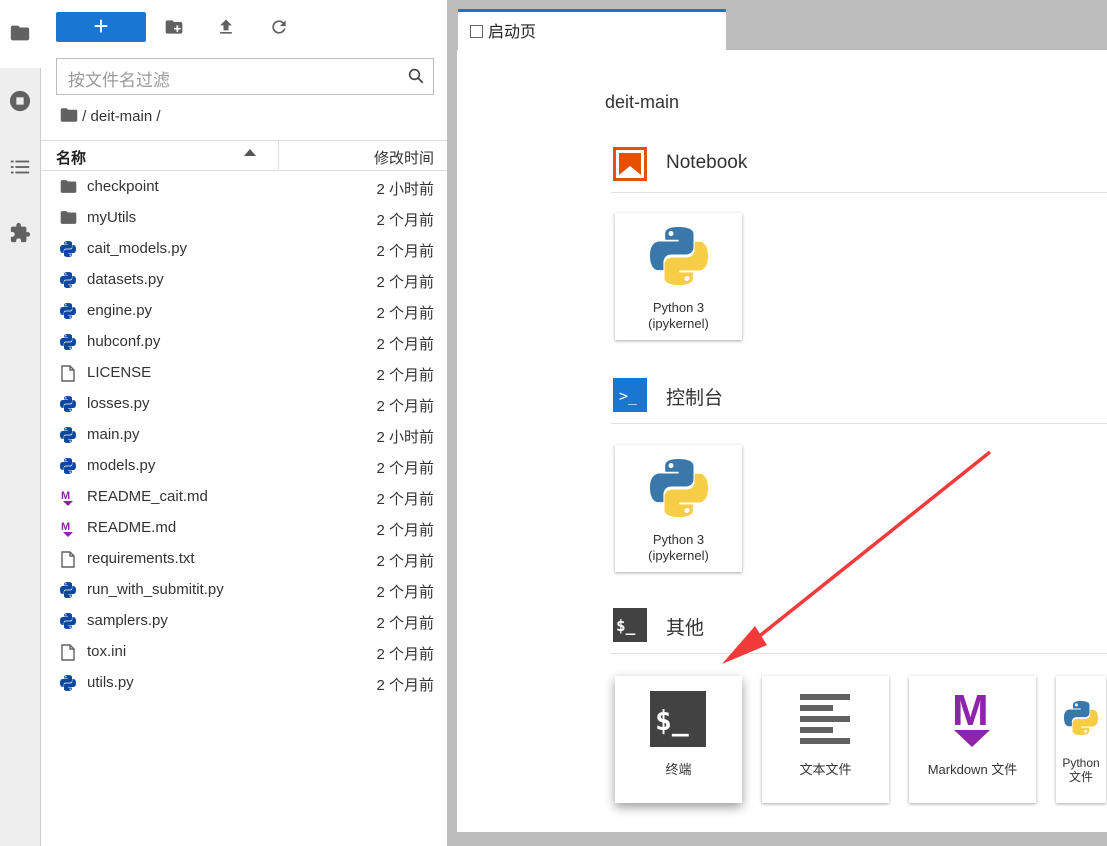 The width and height of the screenshot is (1107, 846). I want to click on panel-splitter, so click(452, 423).